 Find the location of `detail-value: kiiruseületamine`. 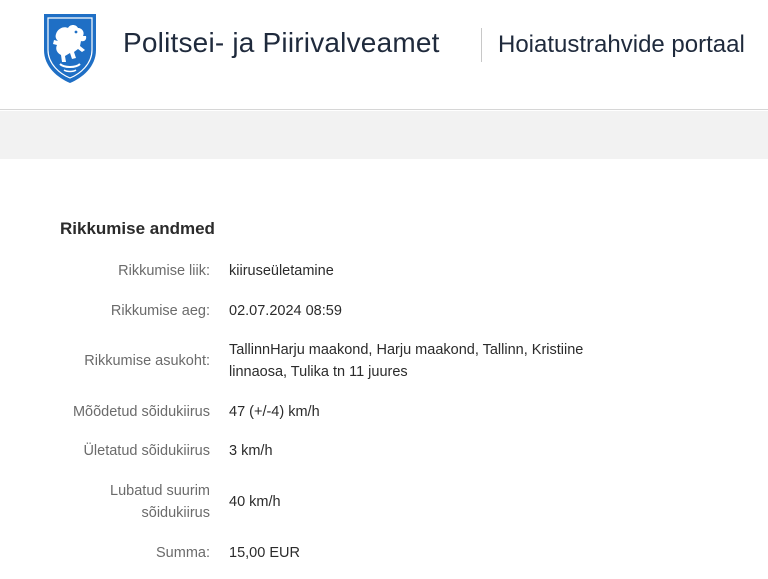

detail-value: kiiruseületamine is located at coordinates (281, 271).